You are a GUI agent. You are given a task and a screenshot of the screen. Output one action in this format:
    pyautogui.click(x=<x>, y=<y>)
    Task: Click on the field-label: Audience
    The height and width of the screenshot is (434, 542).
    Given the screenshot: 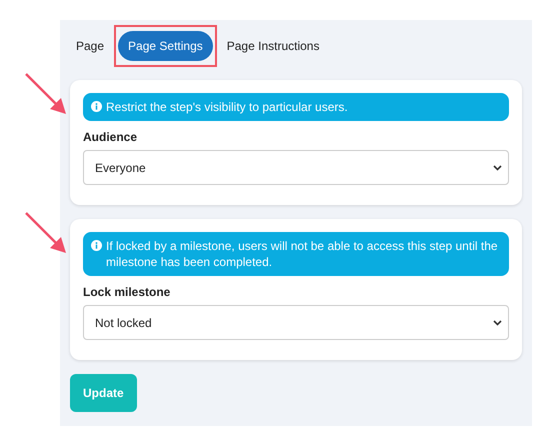 What is the action you would take?
    pyautogui.click(x=110, y=137)
    